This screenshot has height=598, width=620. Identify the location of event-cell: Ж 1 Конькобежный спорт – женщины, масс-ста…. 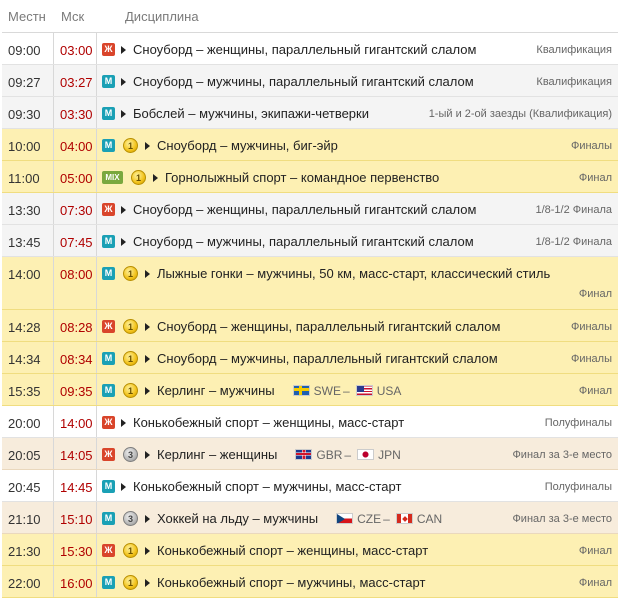
(357, 549).